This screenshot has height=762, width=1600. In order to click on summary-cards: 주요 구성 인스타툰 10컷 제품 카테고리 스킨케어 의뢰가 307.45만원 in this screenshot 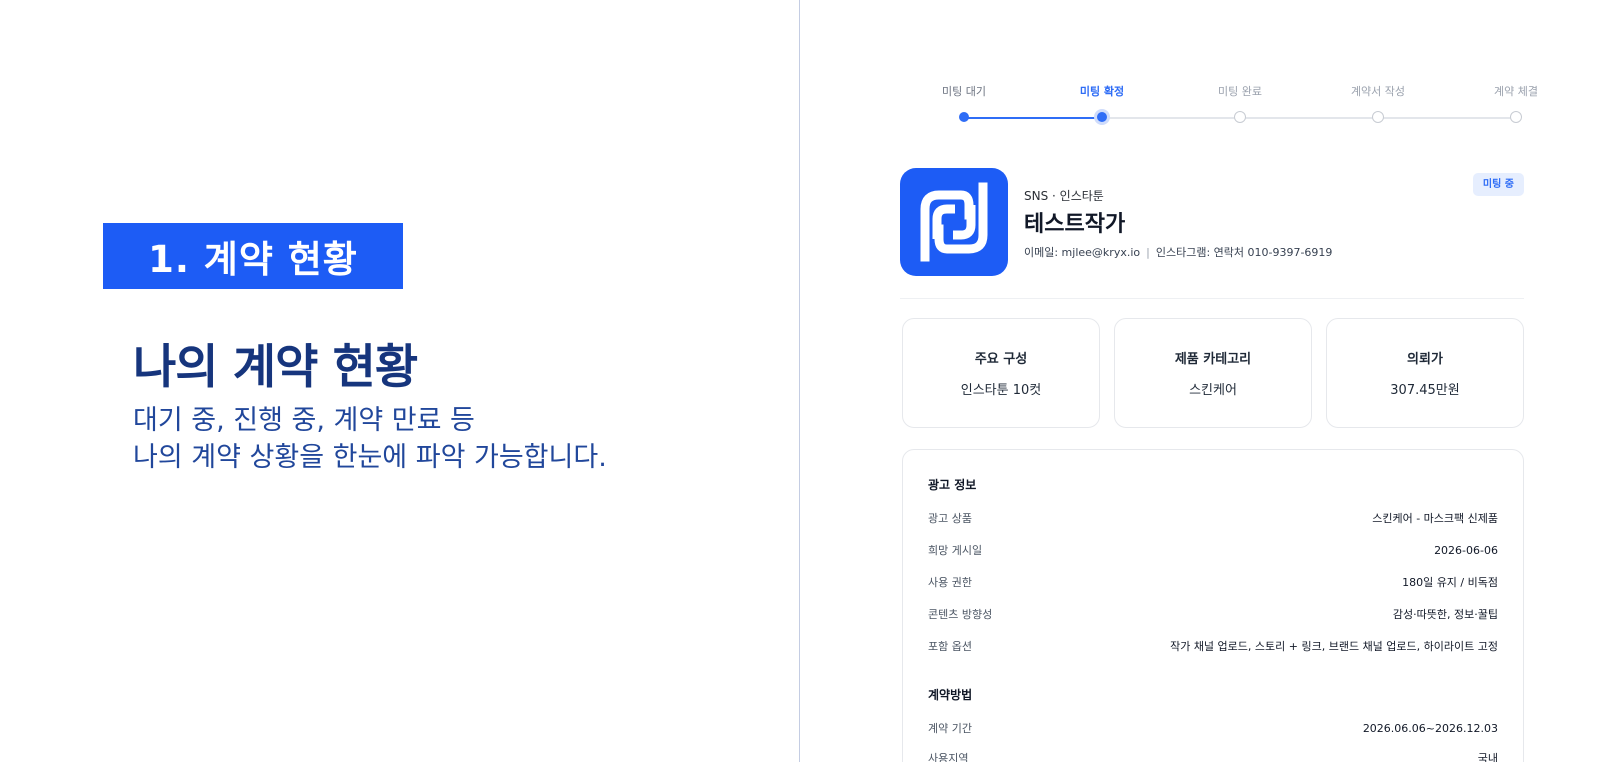, I will do `click(1213, 373)`.